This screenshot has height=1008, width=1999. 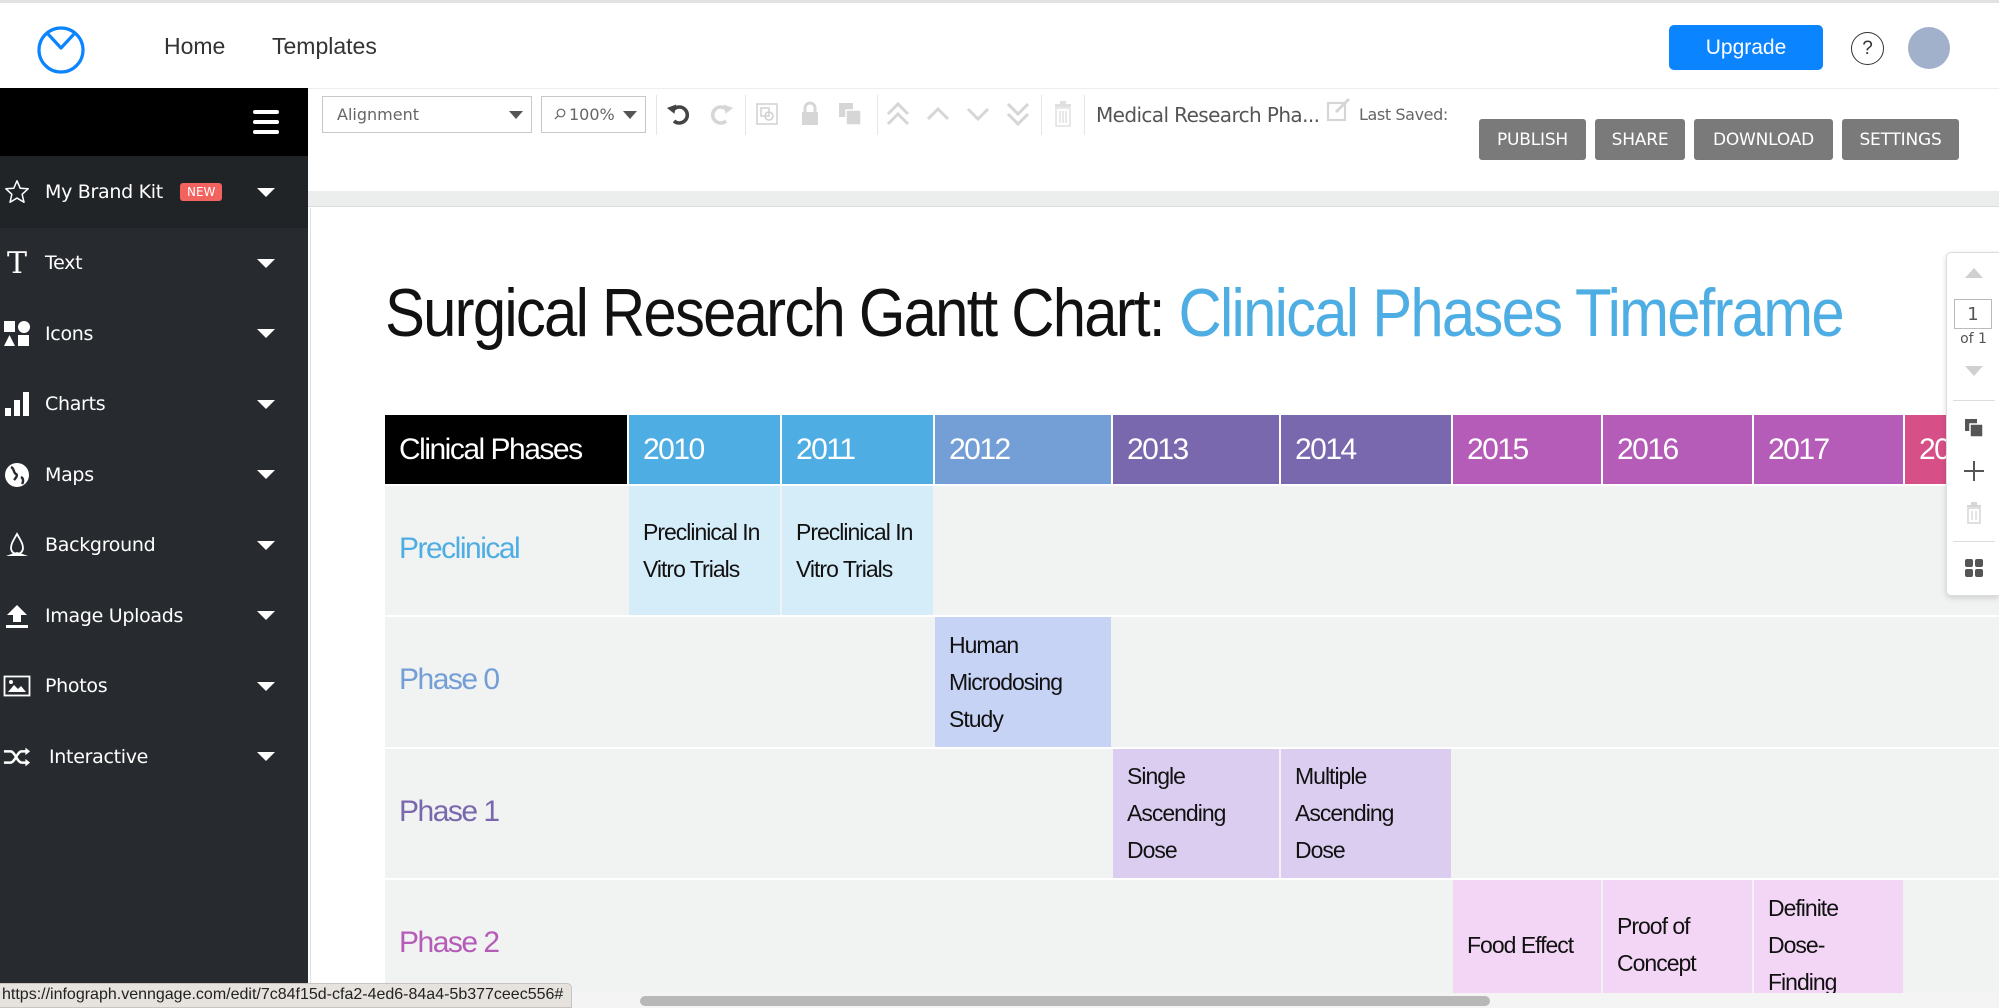 What do you see at coordinates (266, 122) in the screenshot?
I see `hamburger-icon` at bounding box center [266, 122].